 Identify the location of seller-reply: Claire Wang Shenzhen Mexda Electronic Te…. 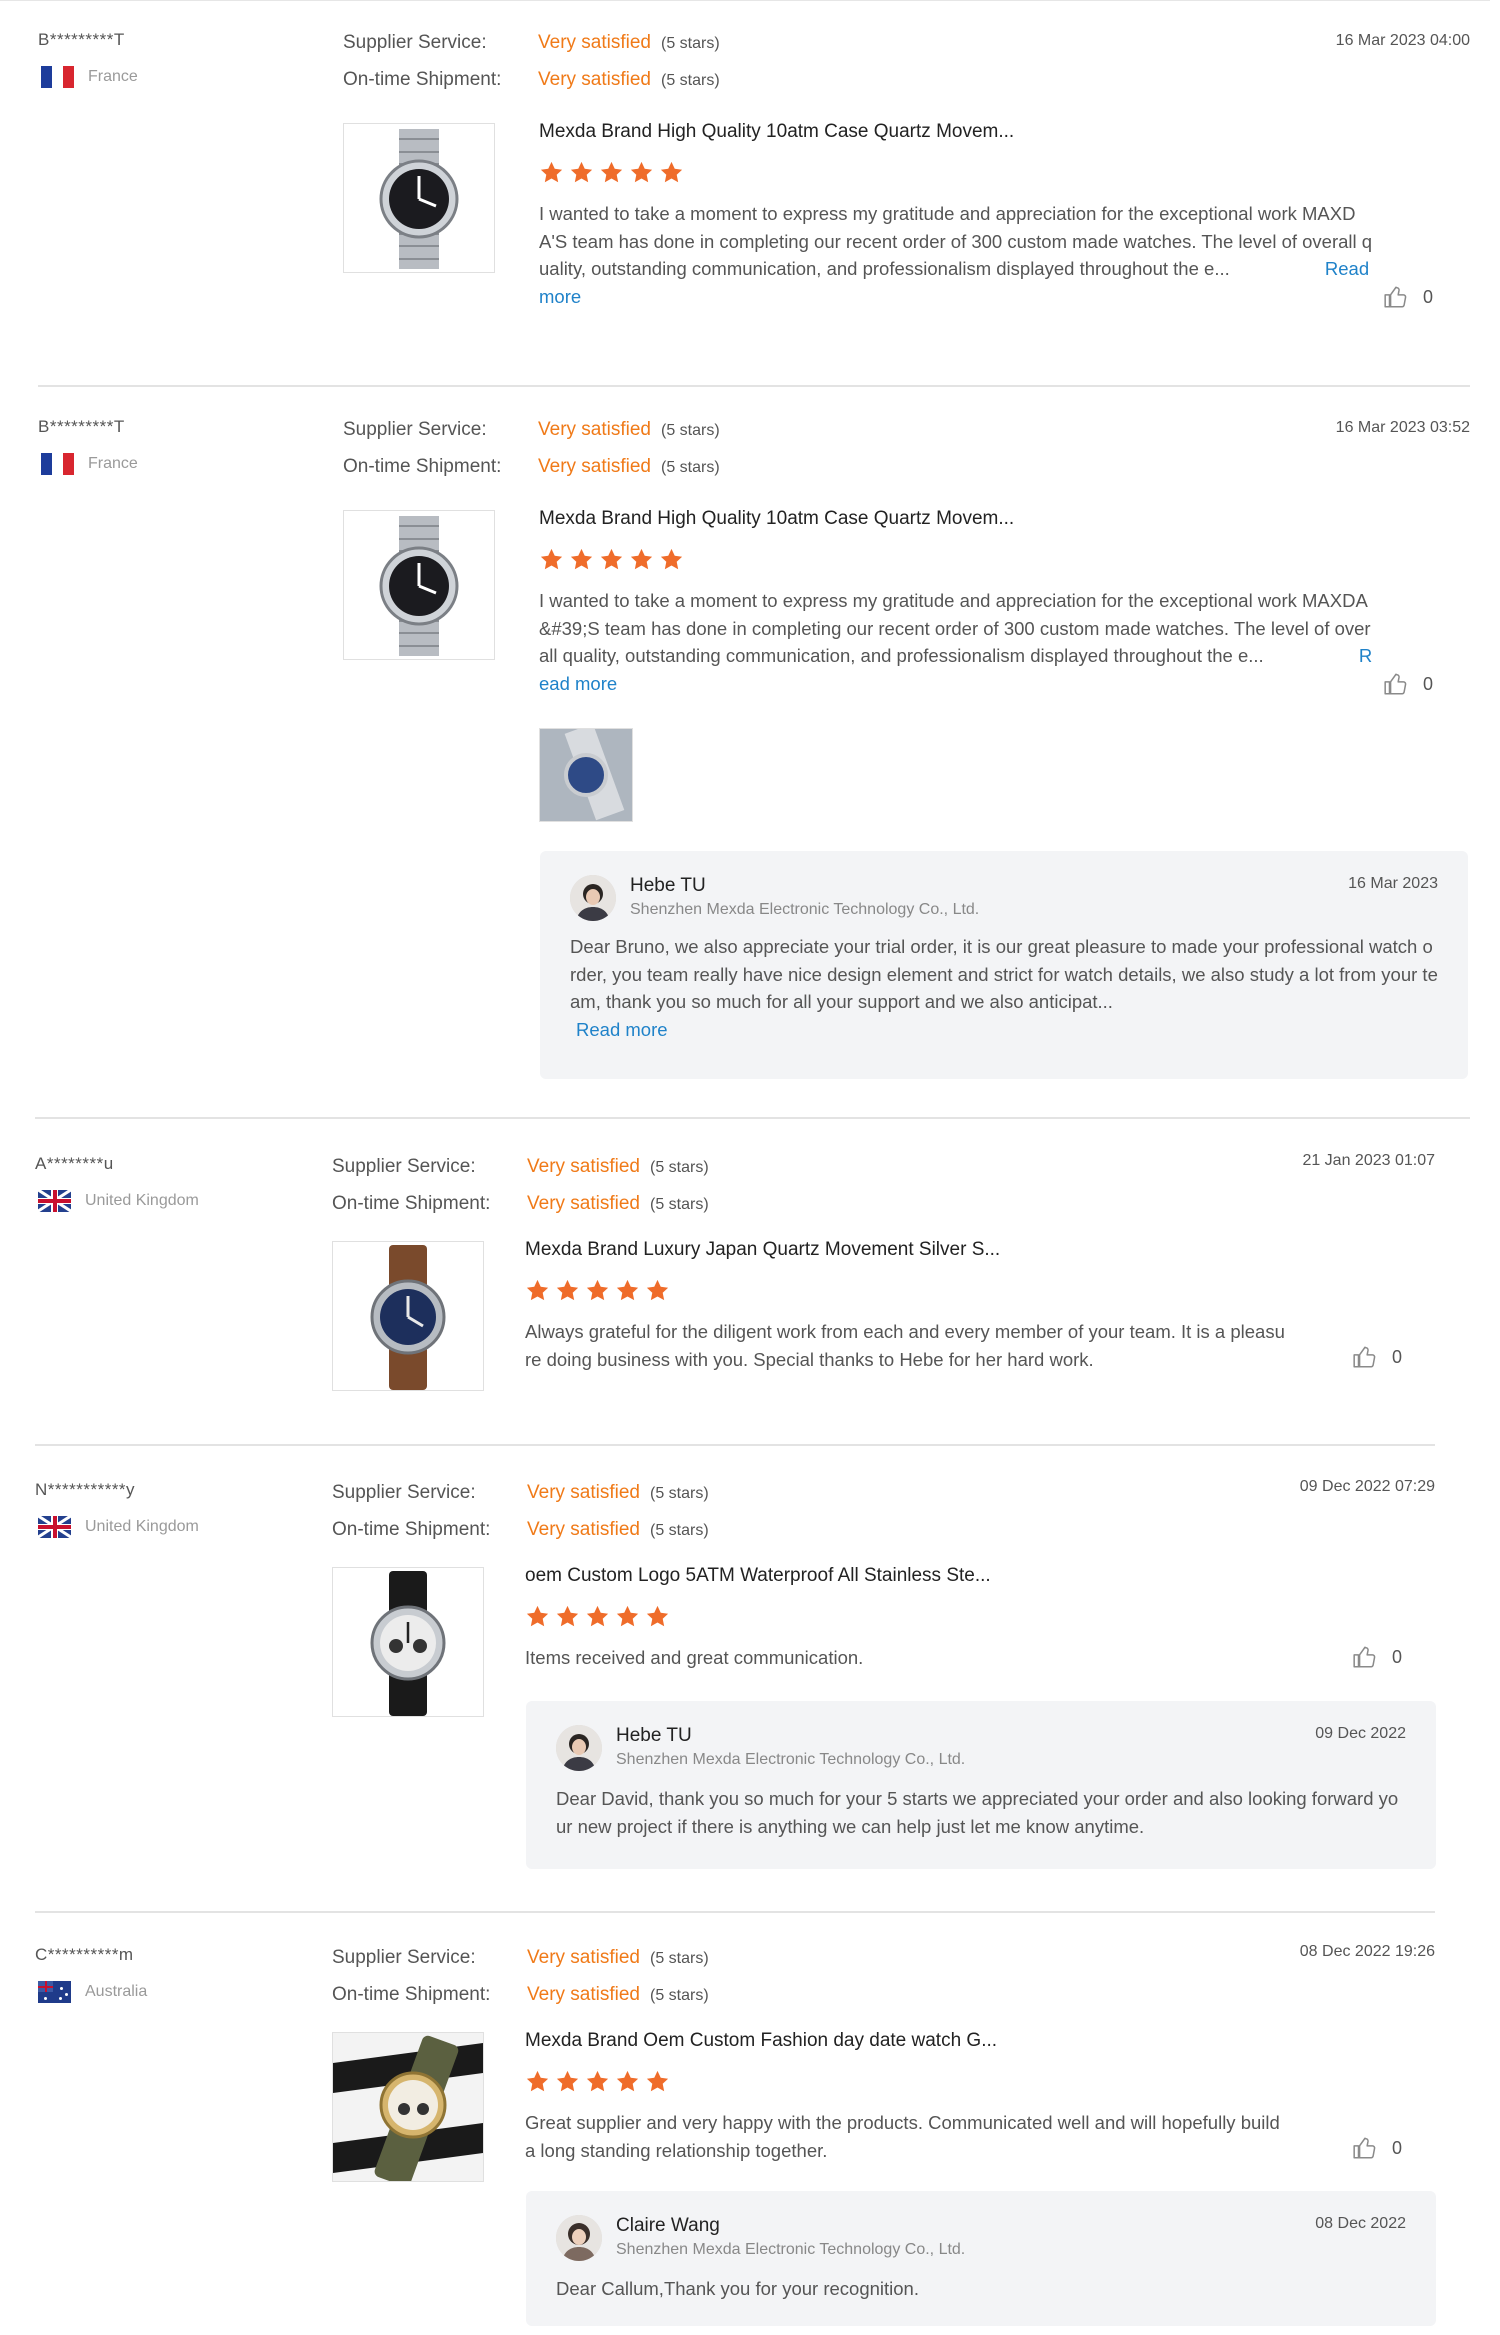
(981, 2258).